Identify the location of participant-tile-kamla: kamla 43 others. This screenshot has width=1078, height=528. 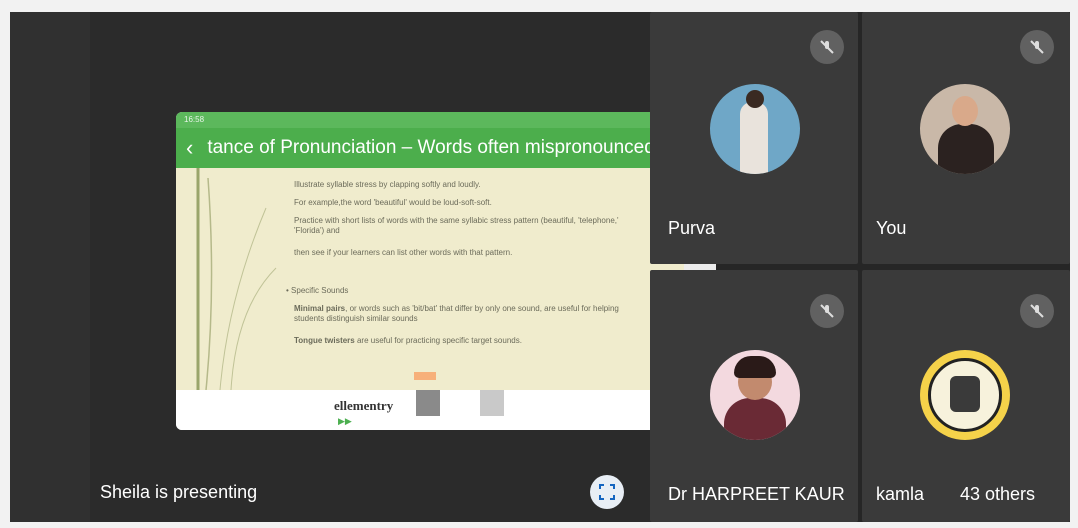
(966, 396).